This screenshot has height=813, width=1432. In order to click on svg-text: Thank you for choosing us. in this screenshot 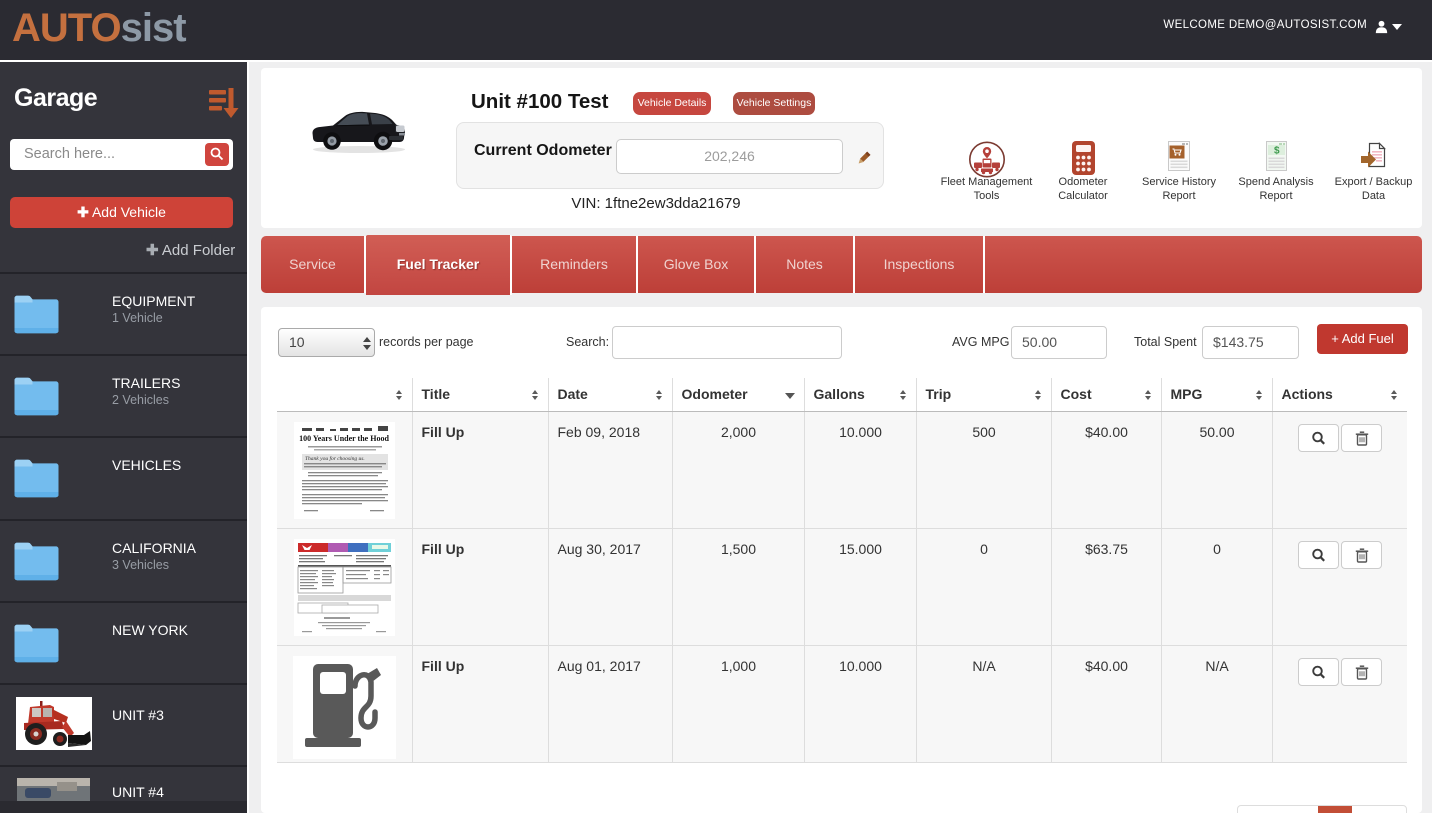, I will do `click(335, 458)`.